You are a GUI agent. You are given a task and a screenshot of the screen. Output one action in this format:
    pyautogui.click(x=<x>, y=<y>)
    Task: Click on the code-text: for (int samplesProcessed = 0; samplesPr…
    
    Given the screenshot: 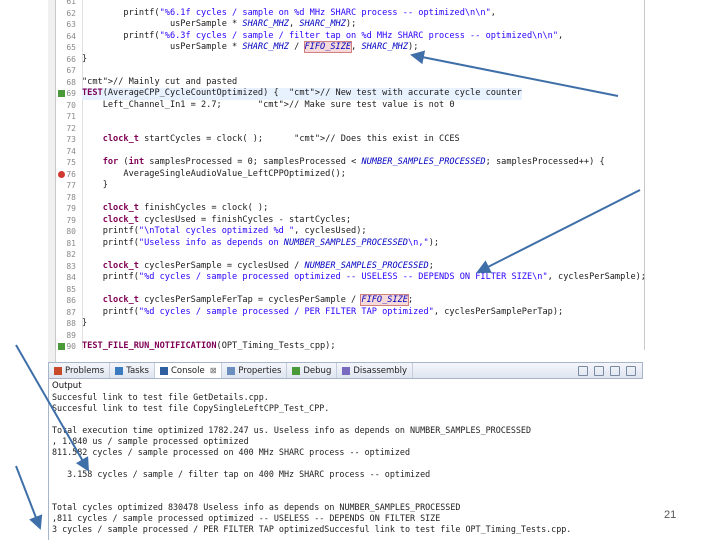 What is the action you would take?
    pyautogui.click(x=343, y=163)
    